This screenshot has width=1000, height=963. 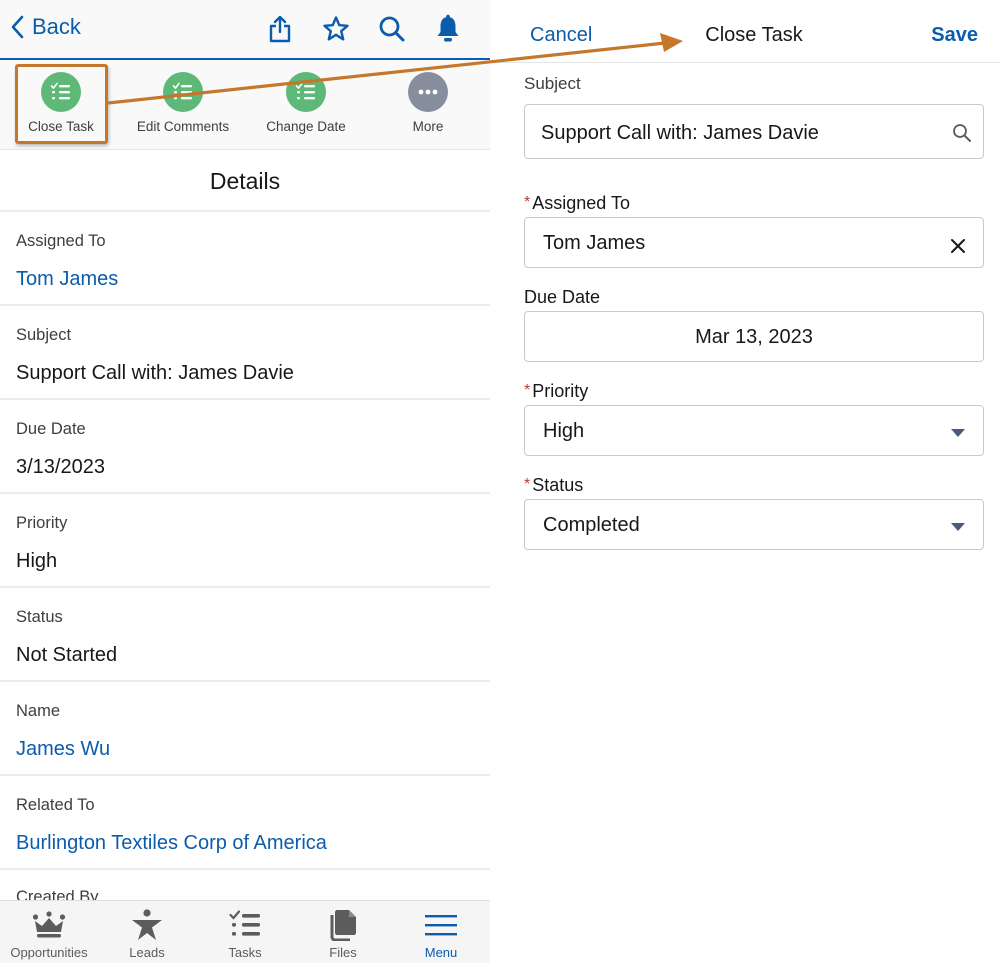 What do you see at coordinates (958, 246) in the screenshot?
I see `clear-x-icon` at bounding box center [958, 246].